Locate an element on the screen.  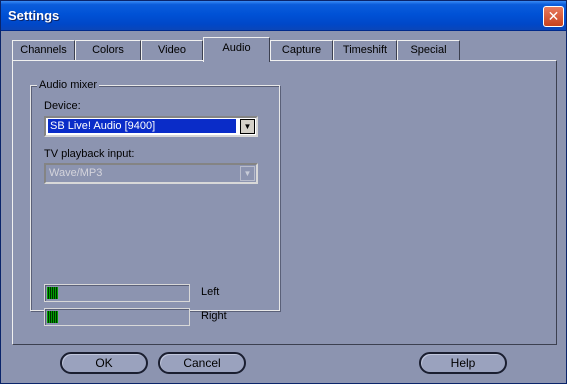
left-level-fill is located at coordinates (52, 293).